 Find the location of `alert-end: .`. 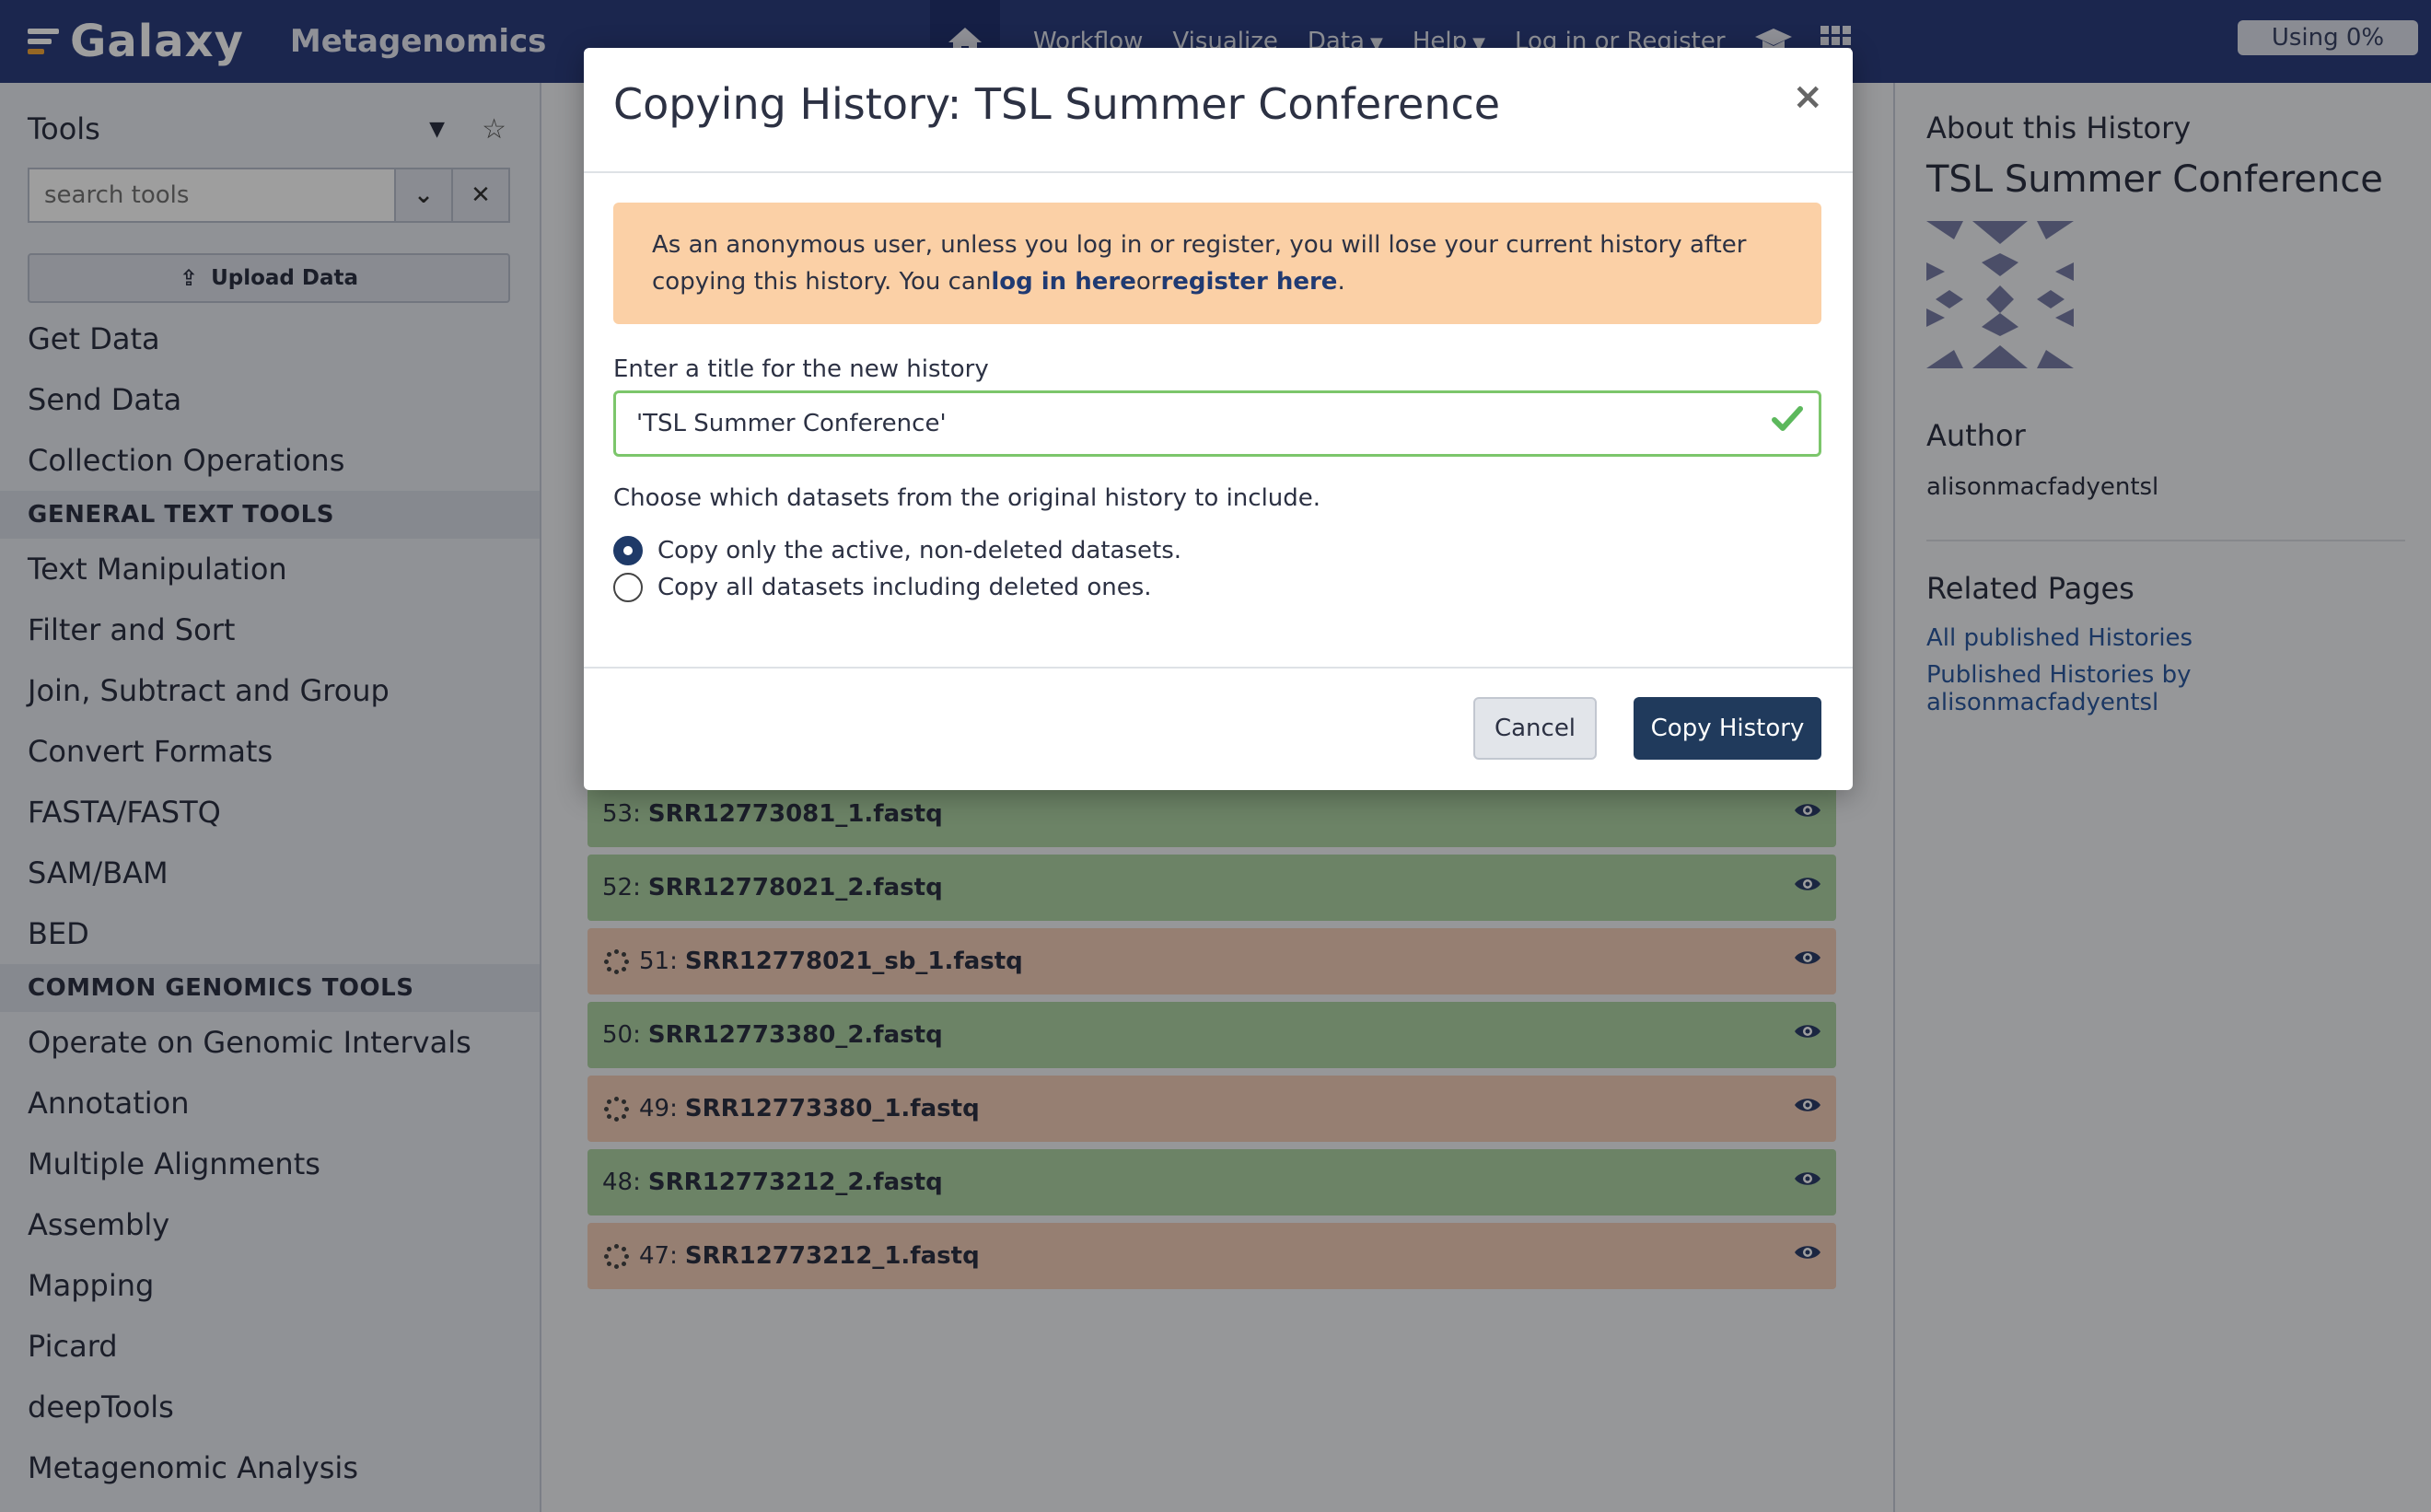

alert-end: . is located at coordinates (1341, 282).